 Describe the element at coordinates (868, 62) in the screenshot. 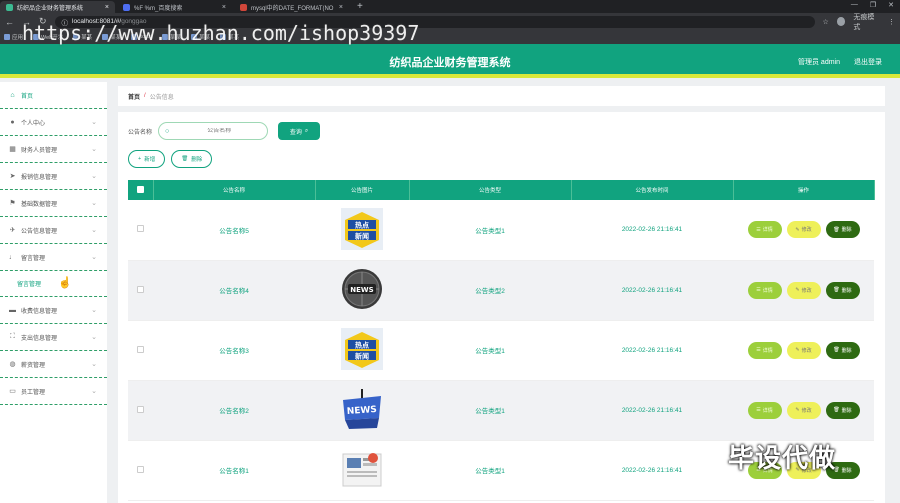

I see `logout-link: 退出登录` at that location.